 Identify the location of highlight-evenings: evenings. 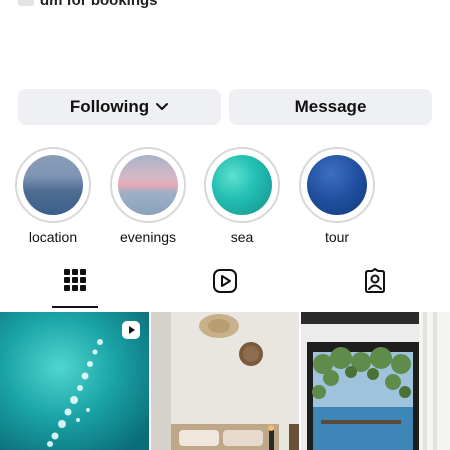
(148, 196).